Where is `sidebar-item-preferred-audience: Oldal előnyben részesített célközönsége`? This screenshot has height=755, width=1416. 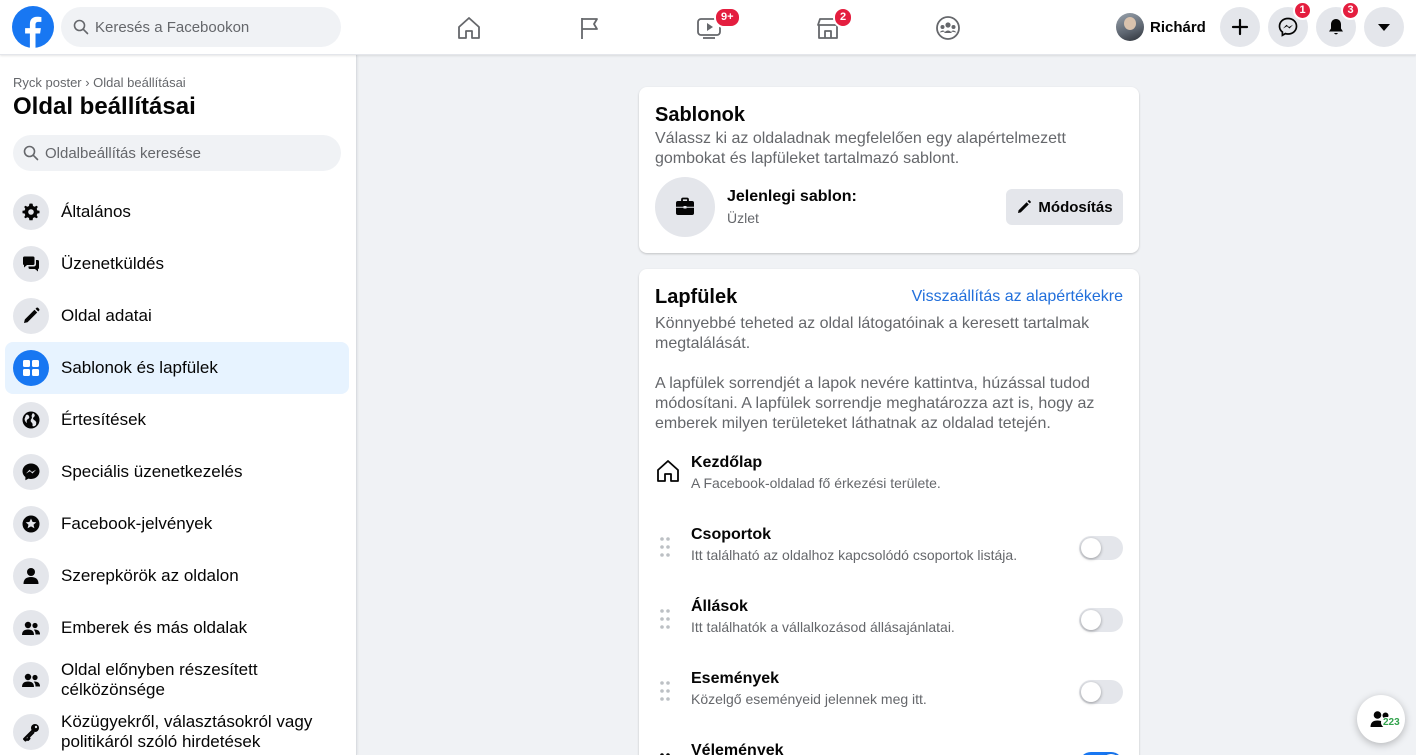 sidebar-item-preferred-audience: Oldal előnyben részesített célközönsége is located at coordinates (177, 680).